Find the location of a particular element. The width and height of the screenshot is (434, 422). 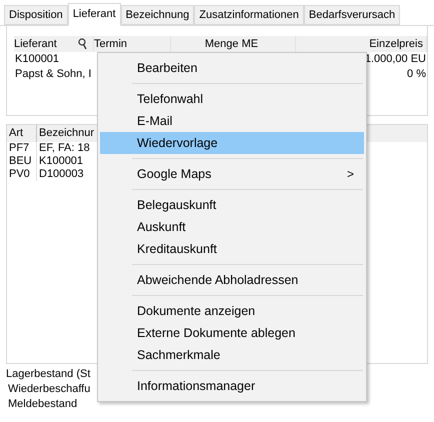

field-label: Lagerbestand (St is located at coordinates (48, 374).